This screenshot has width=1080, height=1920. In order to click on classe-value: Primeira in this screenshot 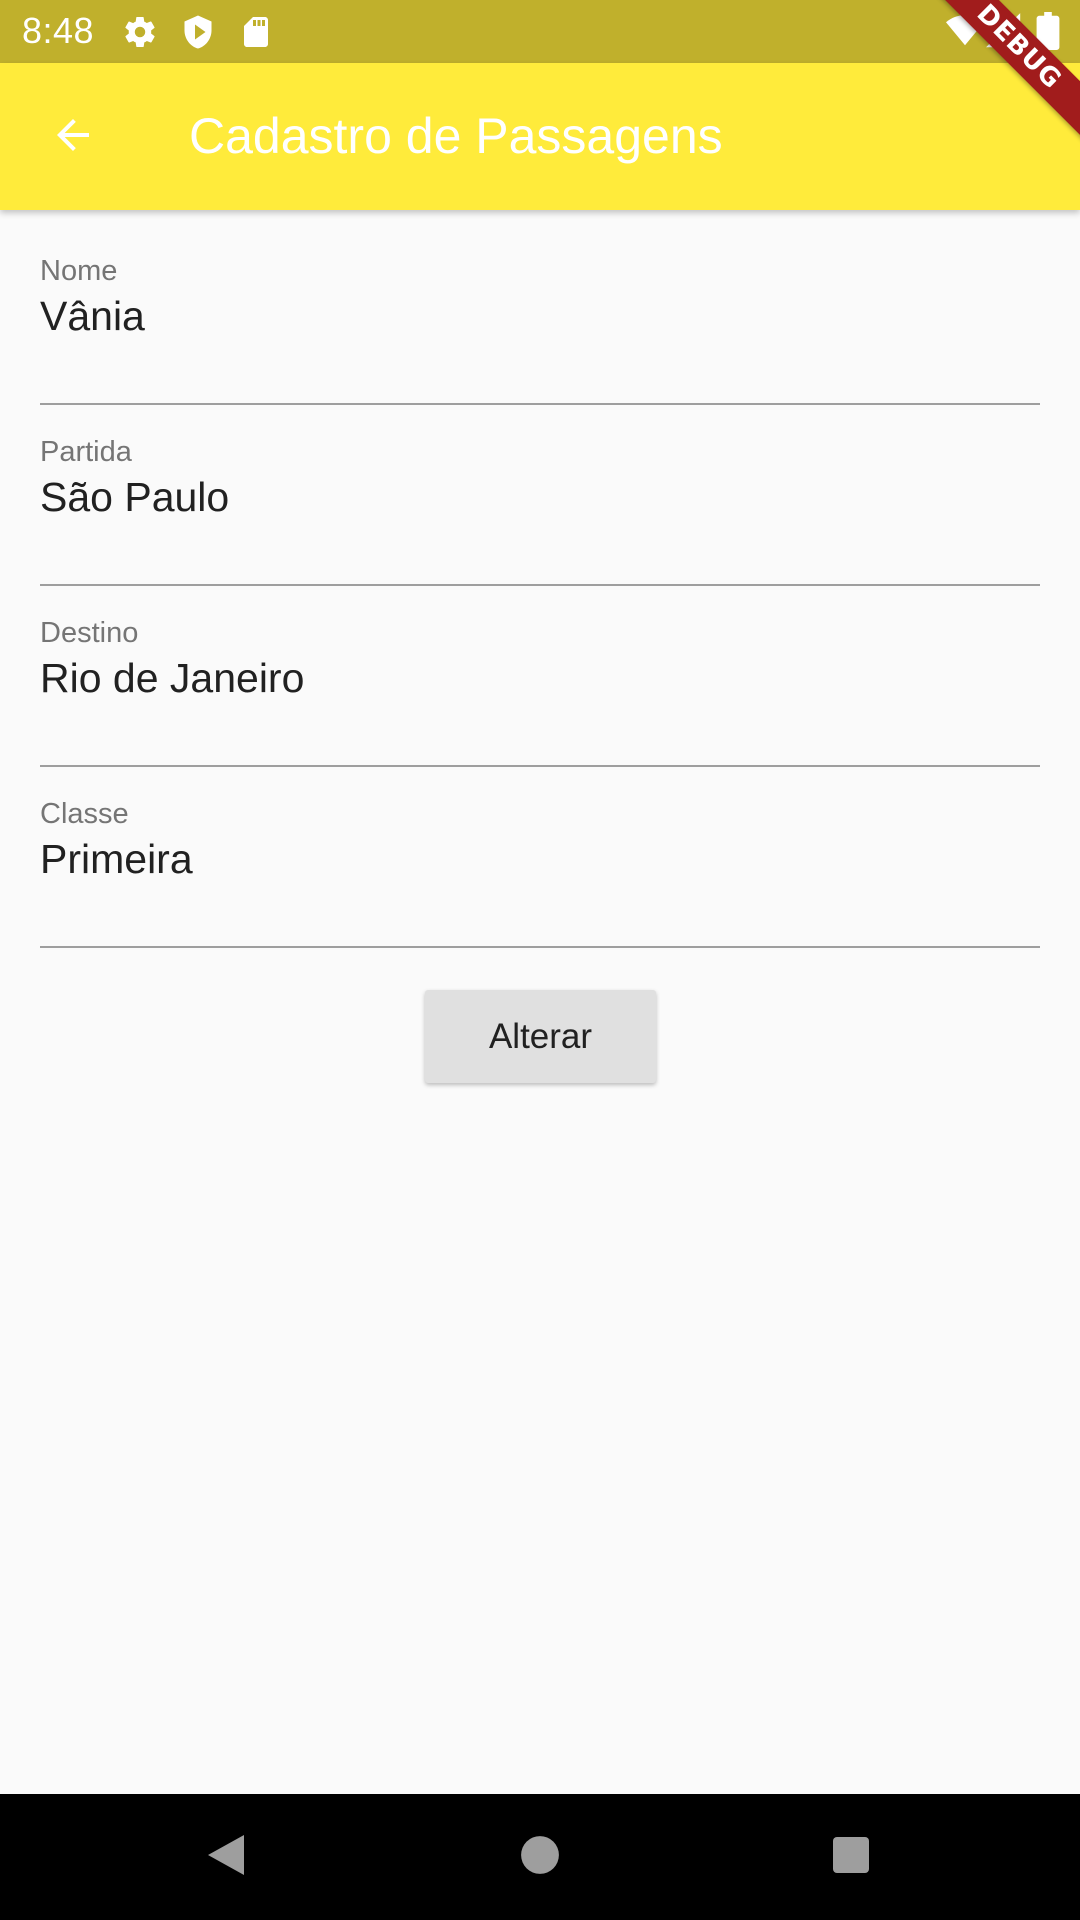, I will do `click(116, 859)`.